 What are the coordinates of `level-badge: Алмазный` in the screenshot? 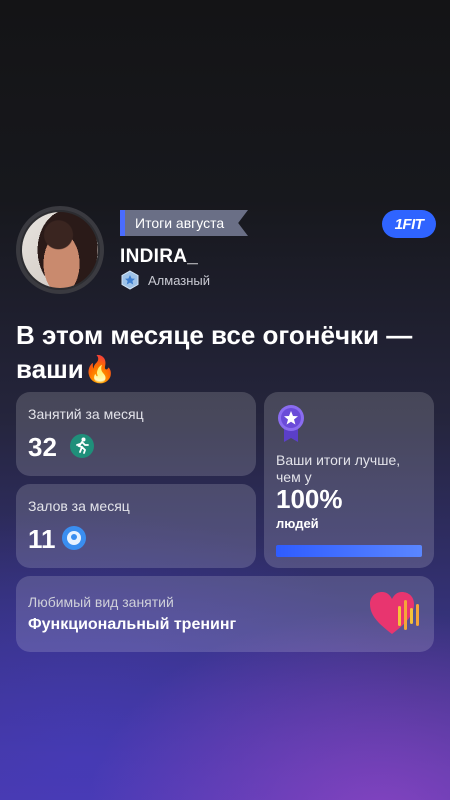 It's located at (165, 280).